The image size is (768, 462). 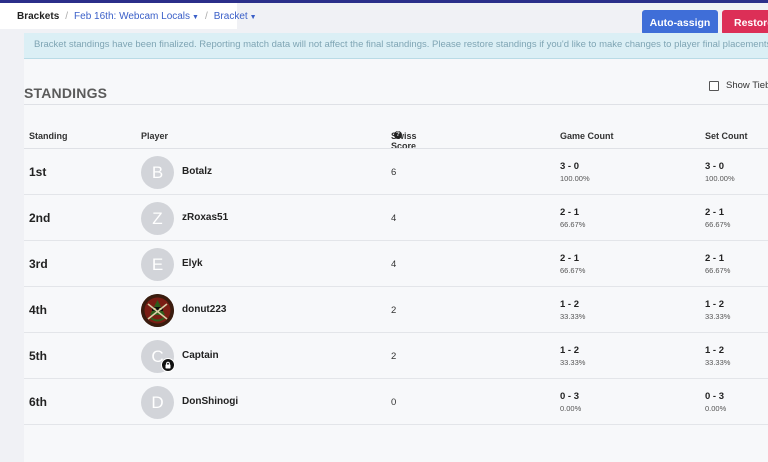 What do you see at coordinates (715, 396) in the screenshot?
I see `set-count-record: 0 - 3` at bounding box center [715, 396].